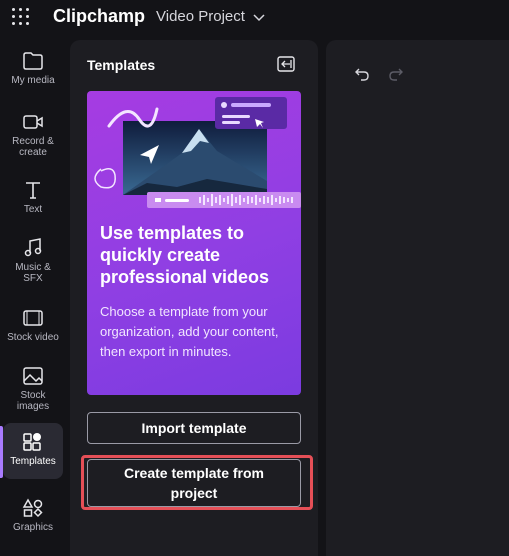 The height and width of the screenshot is (556, 509). Describe the element at coordinates (33, 72) in the screenshot. I see `nav-item-my-media: My media` at that location.